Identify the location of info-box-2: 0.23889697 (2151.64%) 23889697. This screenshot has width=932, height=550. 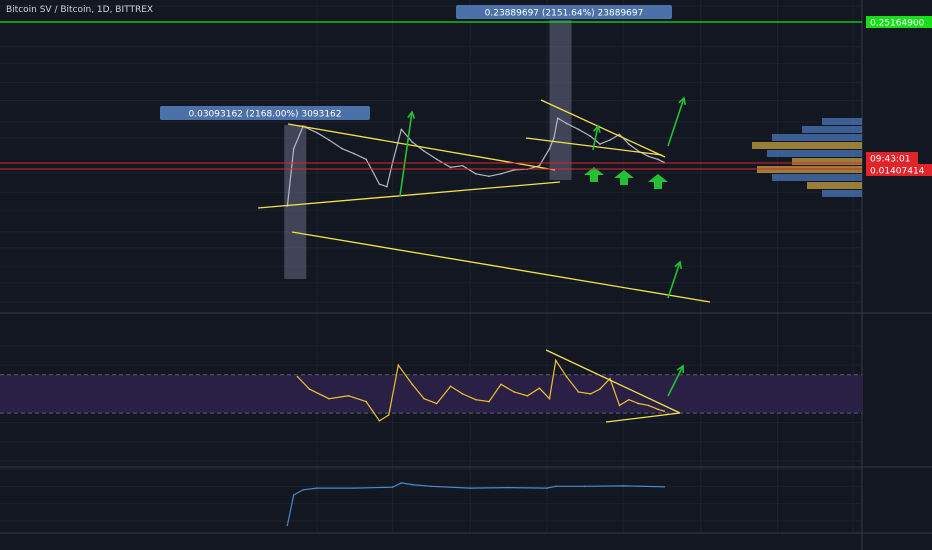
(564, 12).